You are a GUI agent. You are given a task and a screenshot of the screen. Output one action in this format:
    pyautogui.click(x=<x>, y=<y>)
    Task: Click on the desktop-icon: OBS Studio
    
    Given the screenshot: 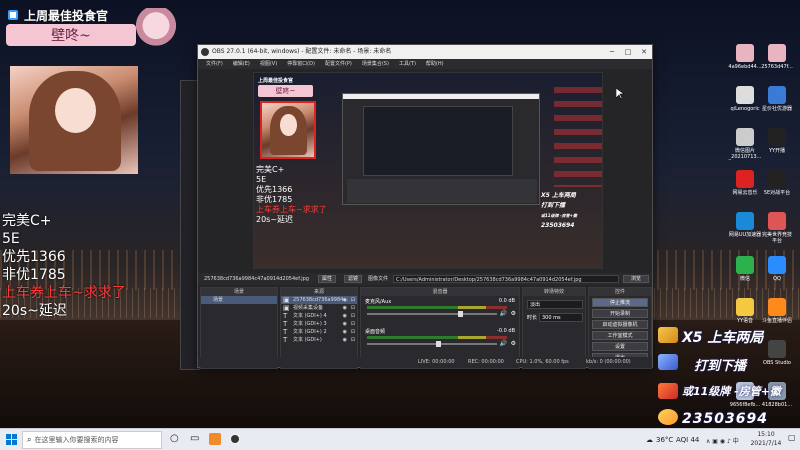 What is the action you would take?
    pyautogui.click(x=777, y=353)
    